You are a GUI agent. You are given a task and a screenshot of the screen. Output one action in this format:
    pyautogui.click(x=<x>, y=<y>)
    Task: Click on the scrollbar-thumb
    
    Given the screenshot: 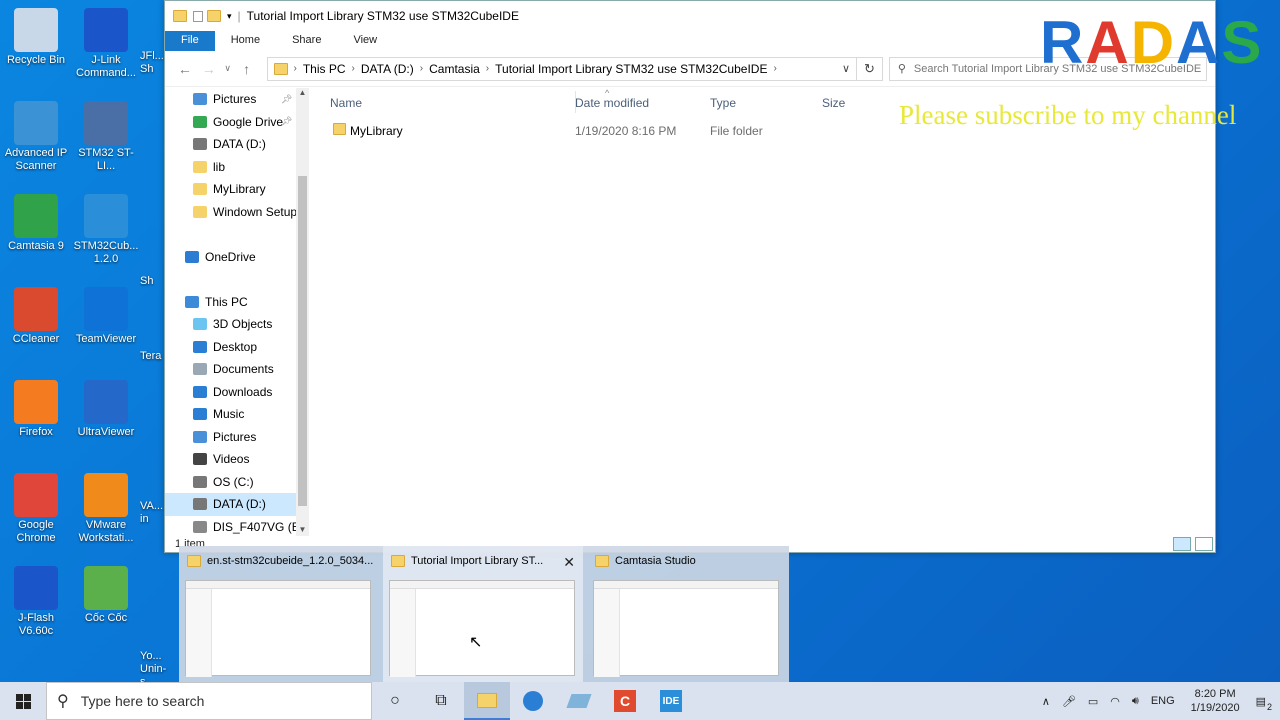 What is the action you would take?
    pyautogui.click(x=302, y=341)
    